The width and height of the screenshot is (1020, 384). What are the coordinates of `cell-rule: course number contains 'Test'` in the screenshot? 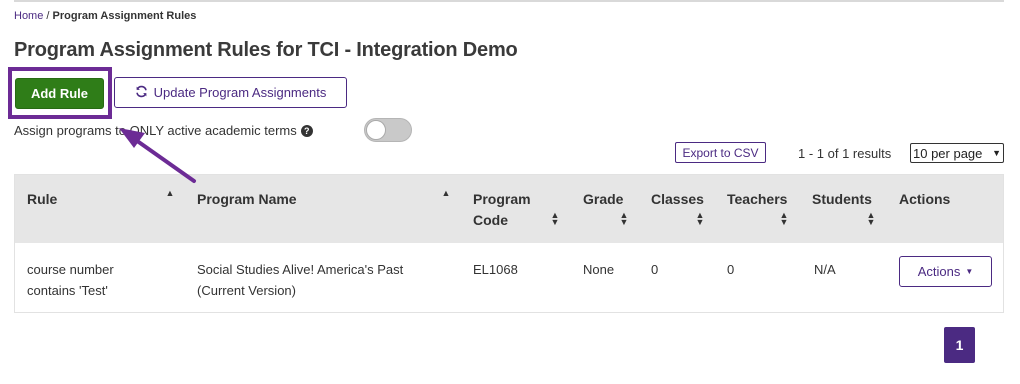 It's located at (70, 280).